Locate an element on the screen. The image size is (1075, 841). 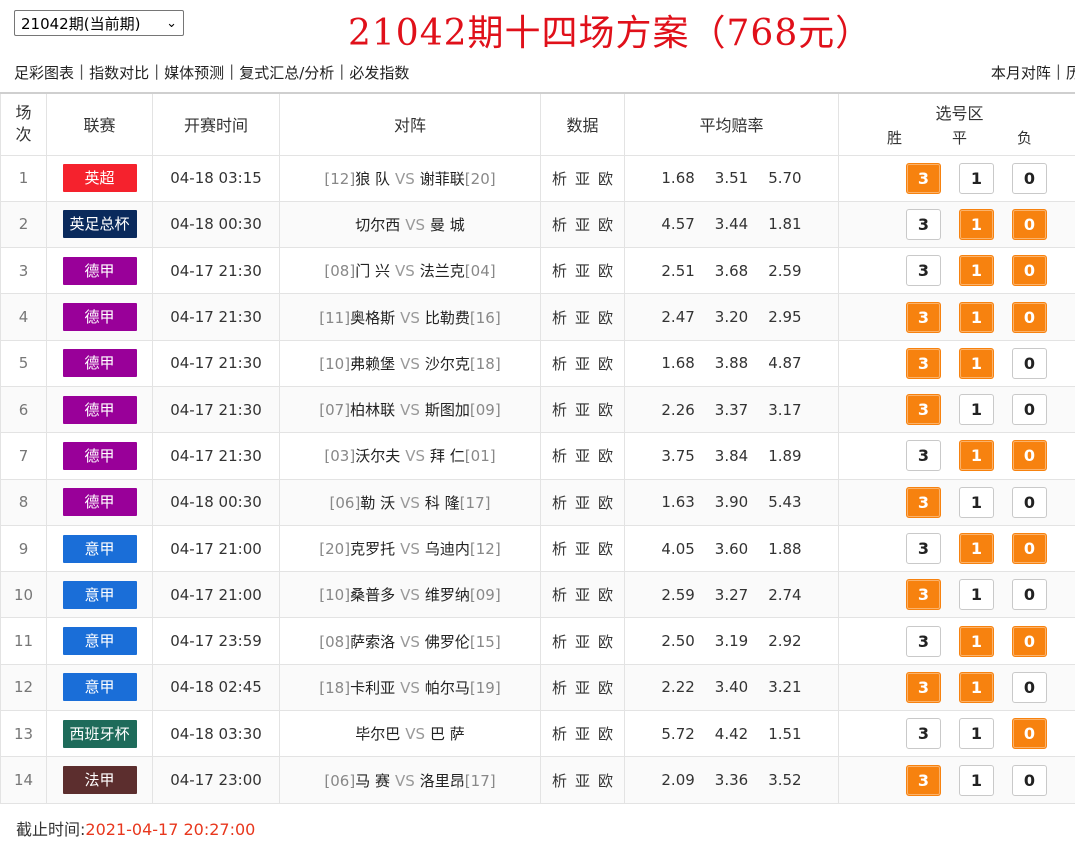
away-team: 曼 城 is located at coordinates (447, 225).